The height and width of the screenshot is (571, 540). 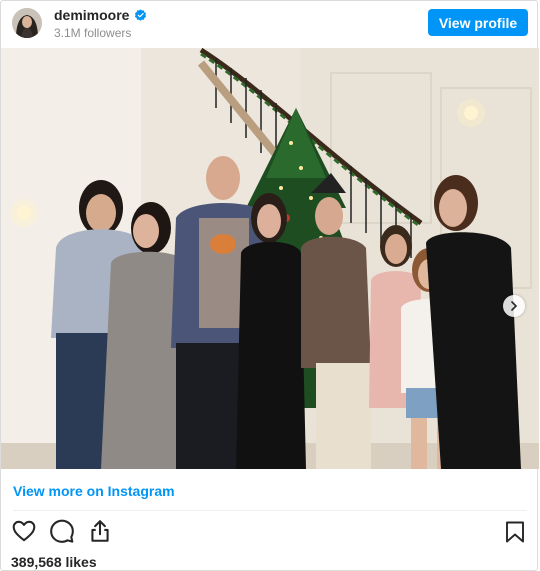 What do you see at coordinates (269, 24) in the screenshot?
I see `post-header: demimoore 3.1M followers View profile` at bounding box center [269, 24].